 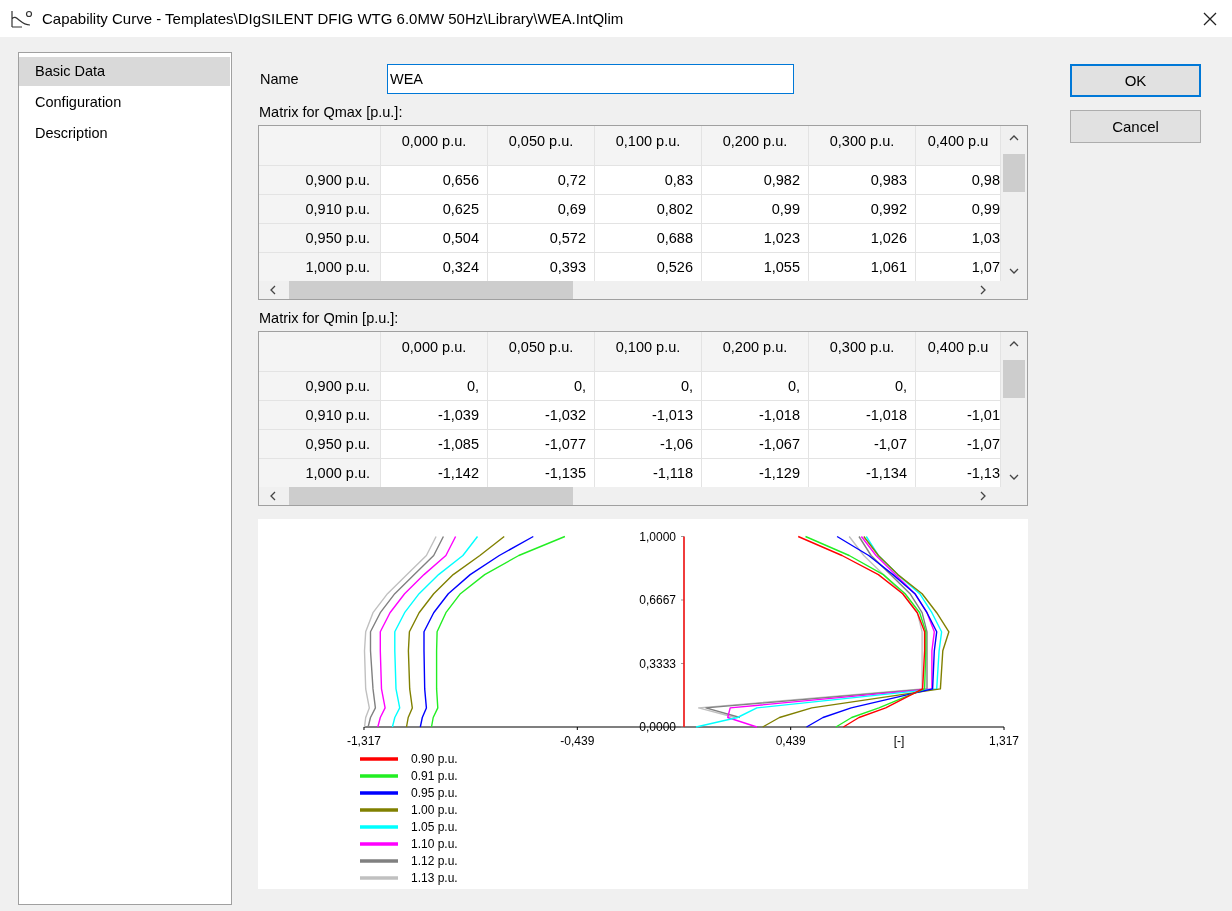 I want to click on table-cell: 1,07, so click(x=958, y=267).